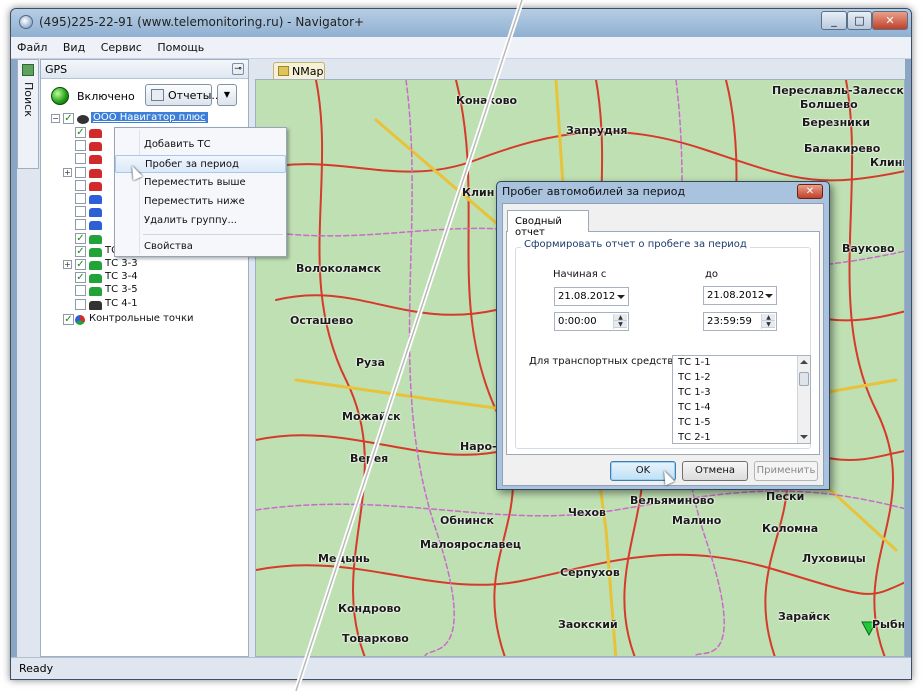 The width and height of the screenshot is (922, 691). What do you see at coordinates (28, 70) in the screenshot?
I see `search-panel-icon` at bounding box center [28, 70].